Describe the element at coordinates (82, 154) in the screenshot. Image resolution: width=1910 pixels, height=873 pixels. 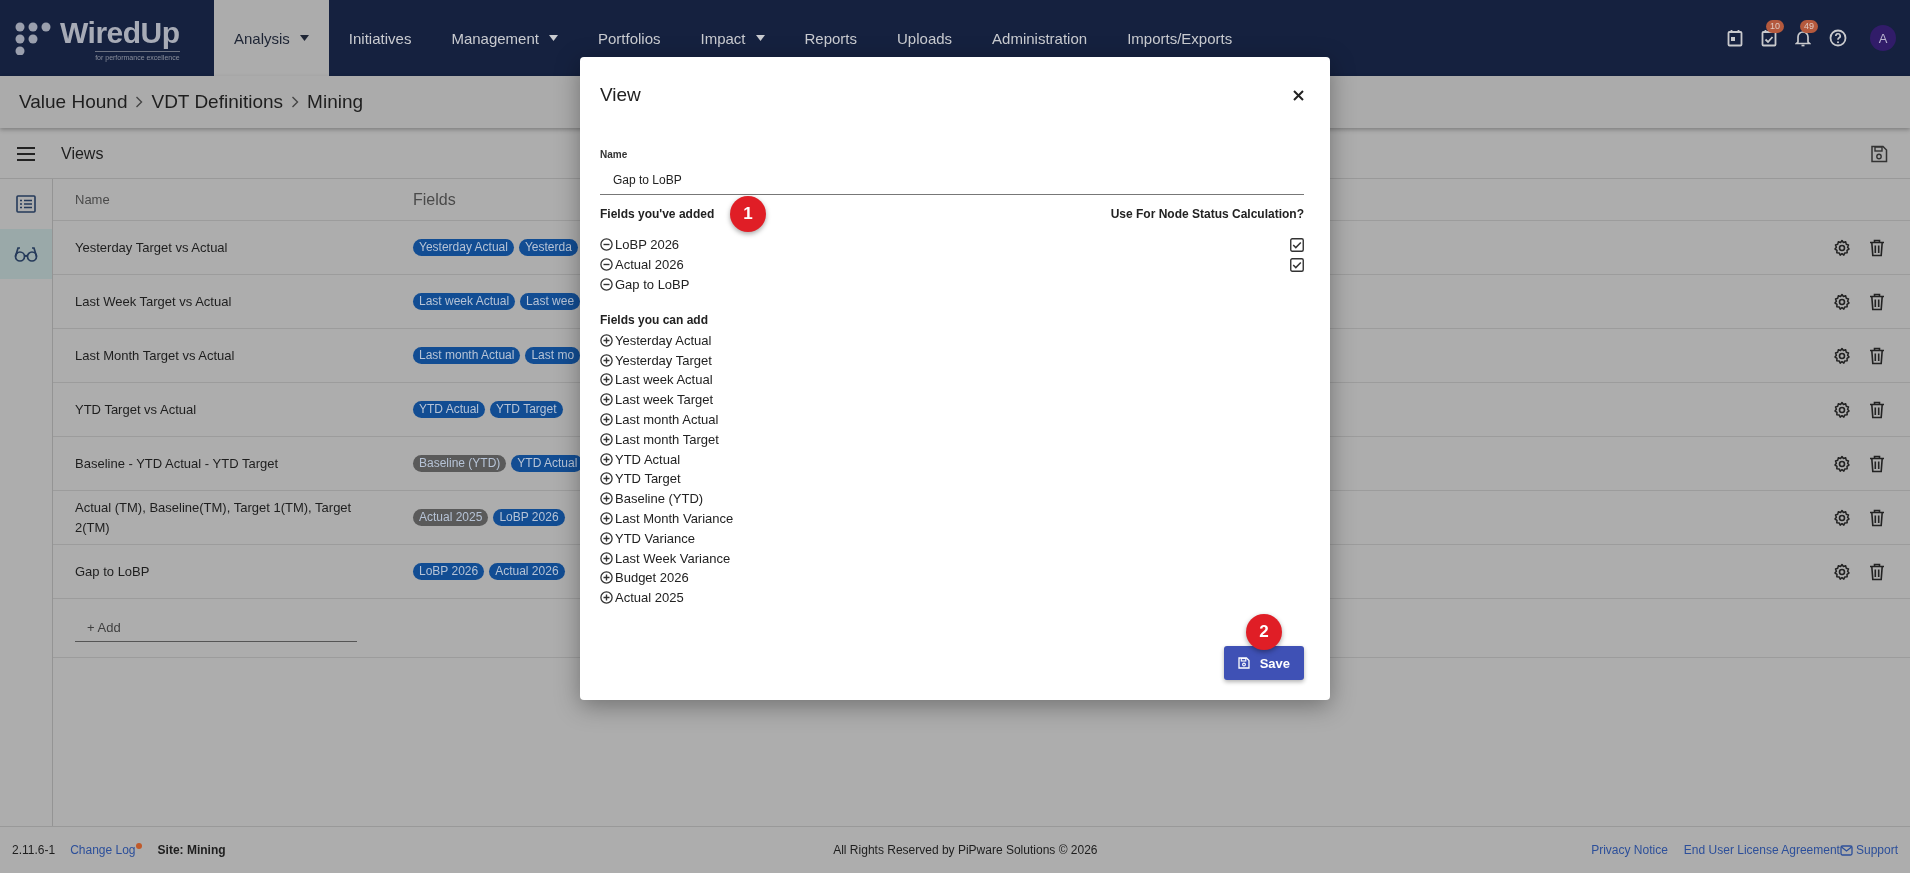
I see `views-title: Views` at that location.